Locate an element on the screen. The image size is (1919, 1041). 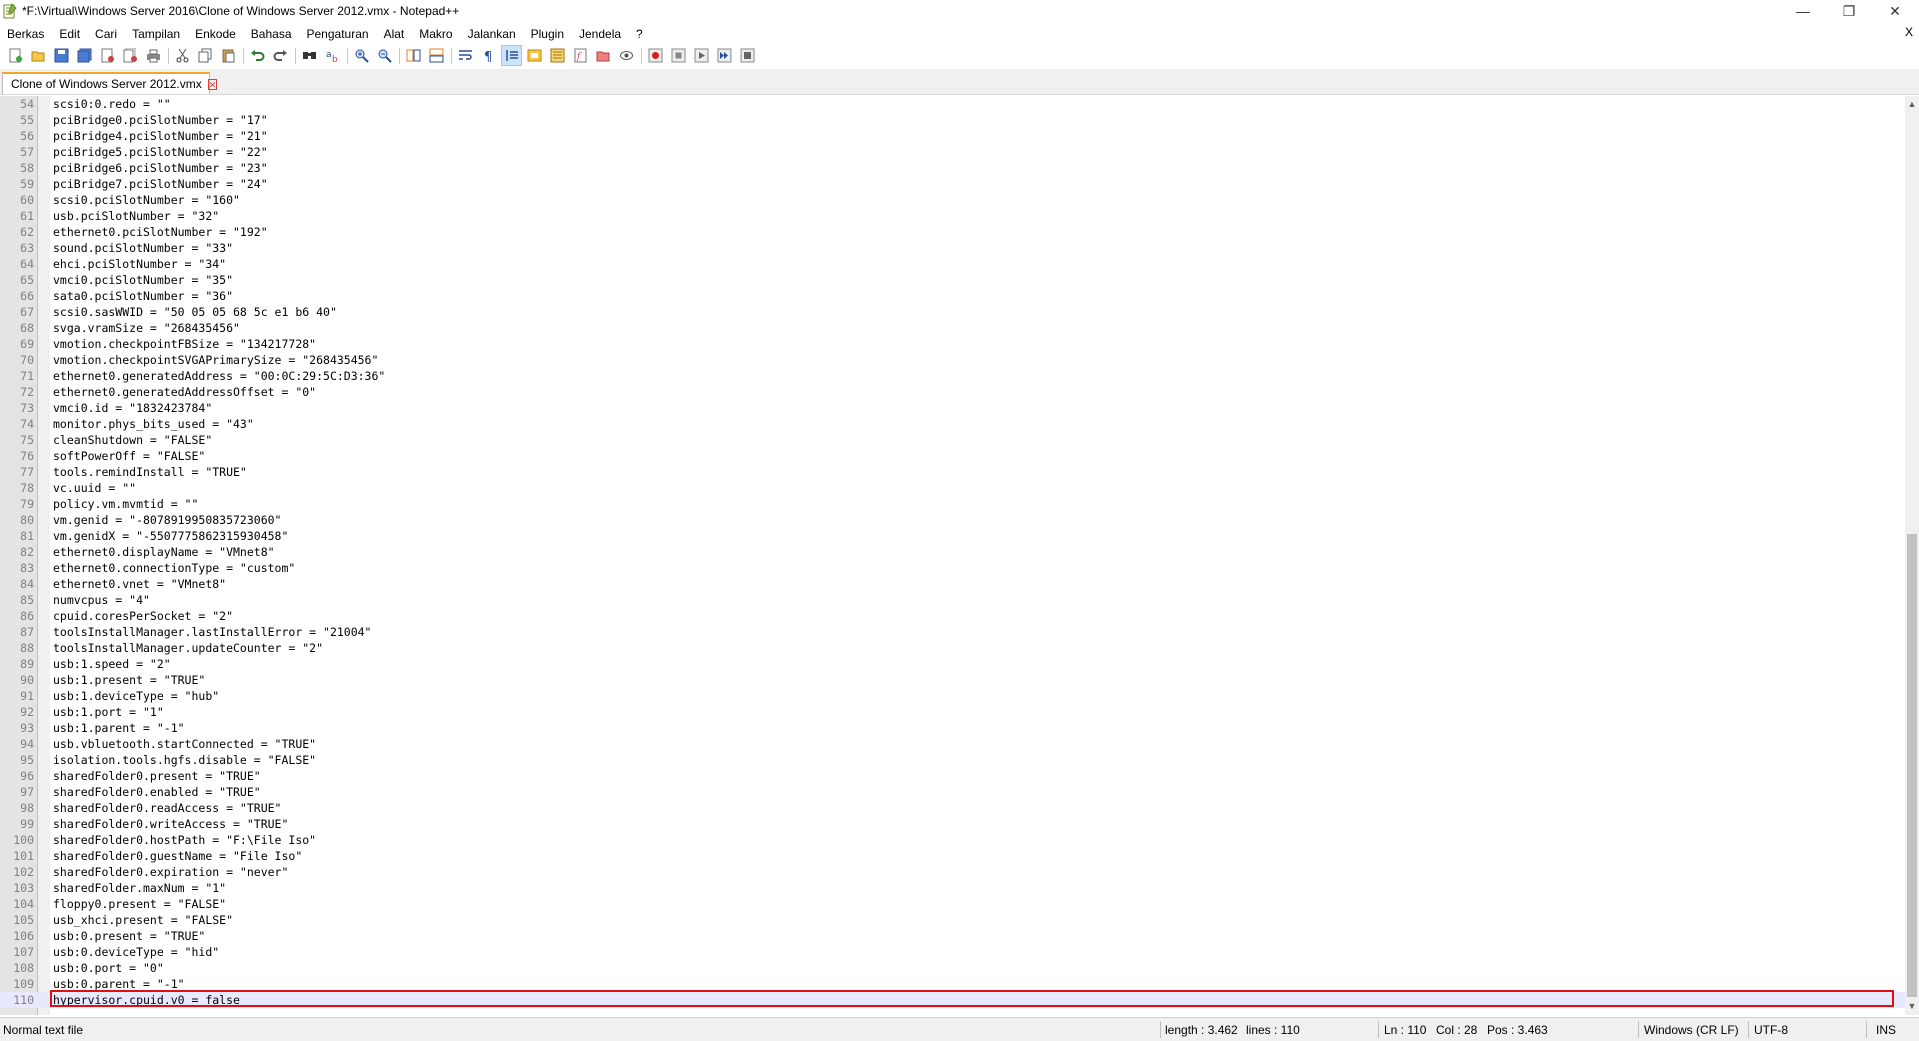
code-line: 81 vm.genidX = "-5507775862315930458" is located at coordinates (952, 536).